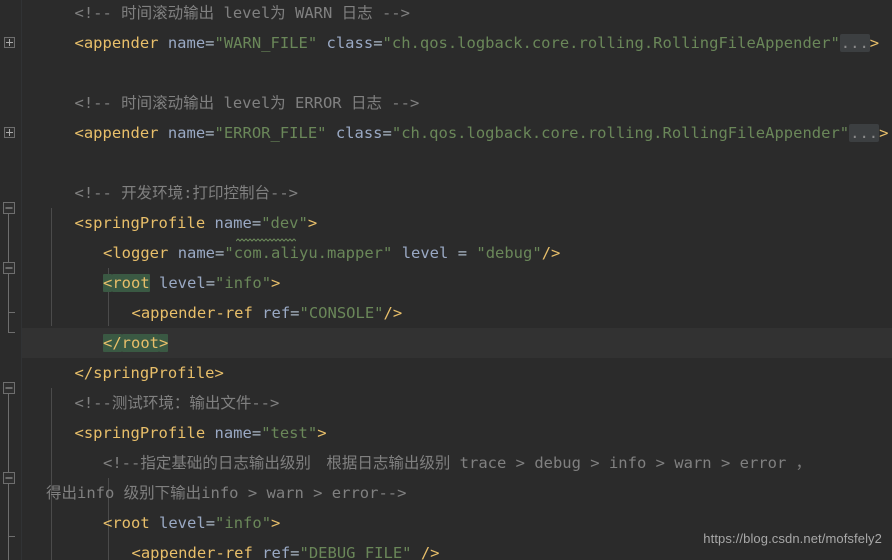 The height and width of the screenshot is (560, 892). I want to click on code-token-val: "WARN_FILE", so click(266, 43).